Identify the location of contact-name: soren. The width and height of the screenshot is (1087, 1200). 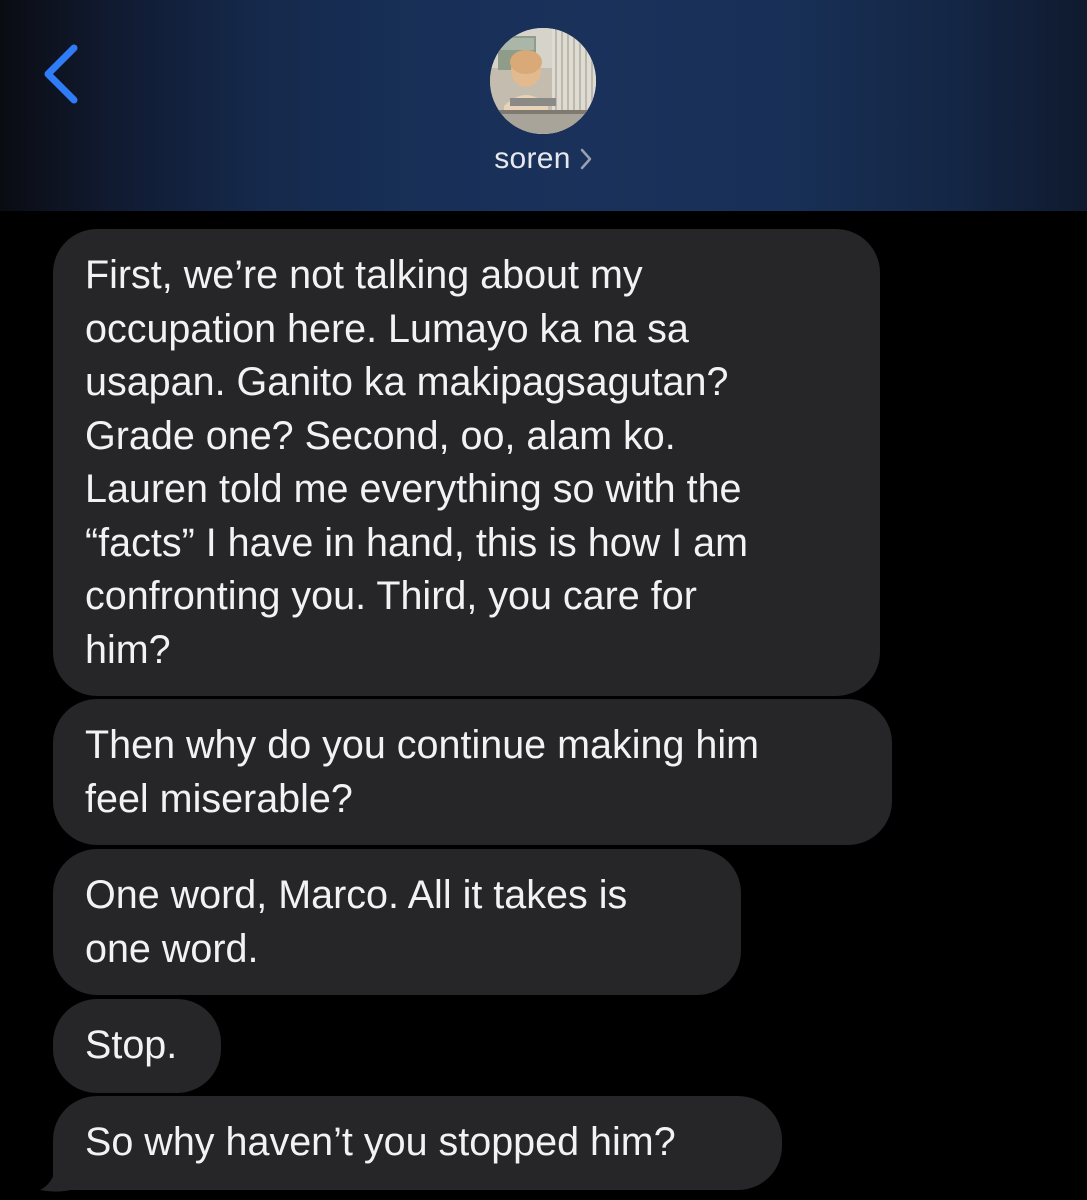
(532, 158).